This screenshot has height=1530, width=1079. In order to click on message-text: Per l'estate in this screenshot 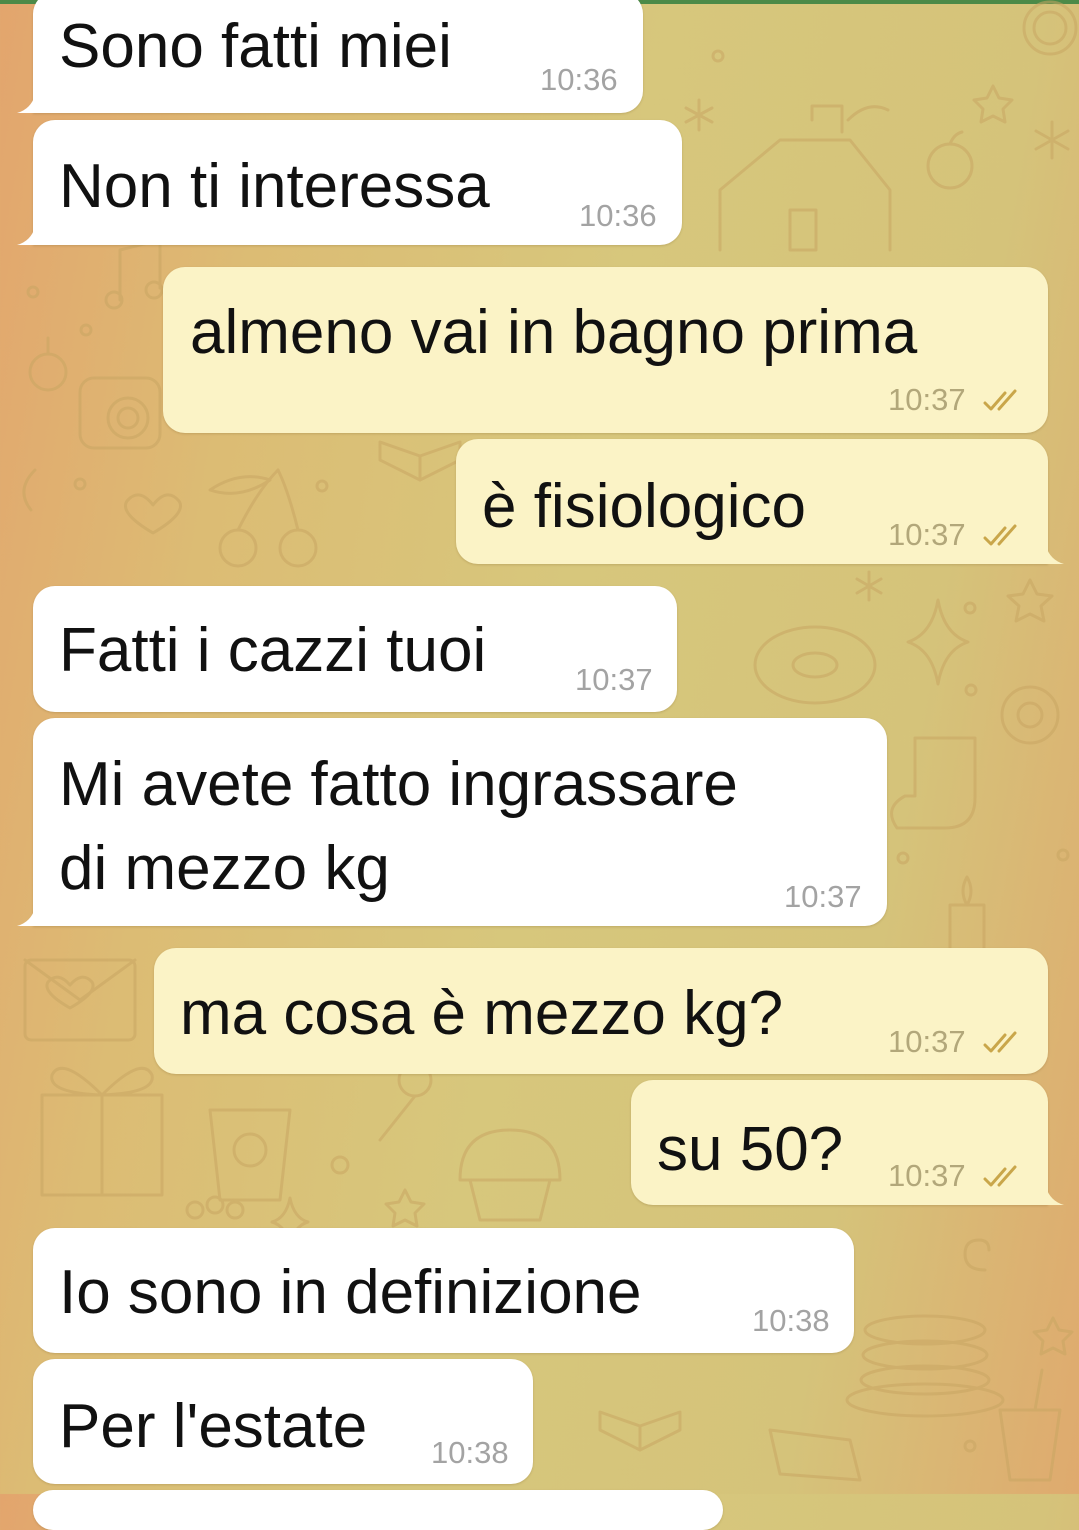, I will do `click(213, 1426)`.